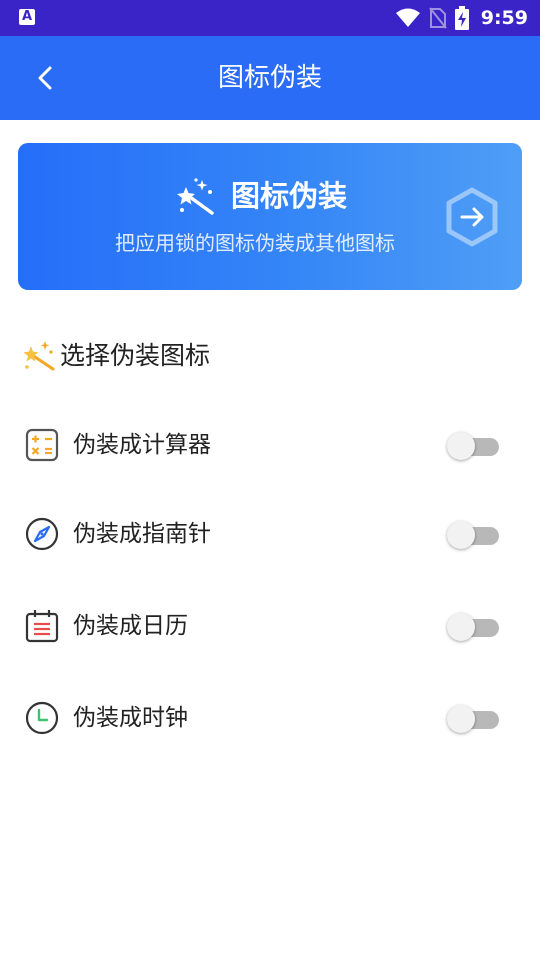  Describe the element at coordinates (130, 626) in the screenshot. I see `option-label: 伪装成日历` at that location.